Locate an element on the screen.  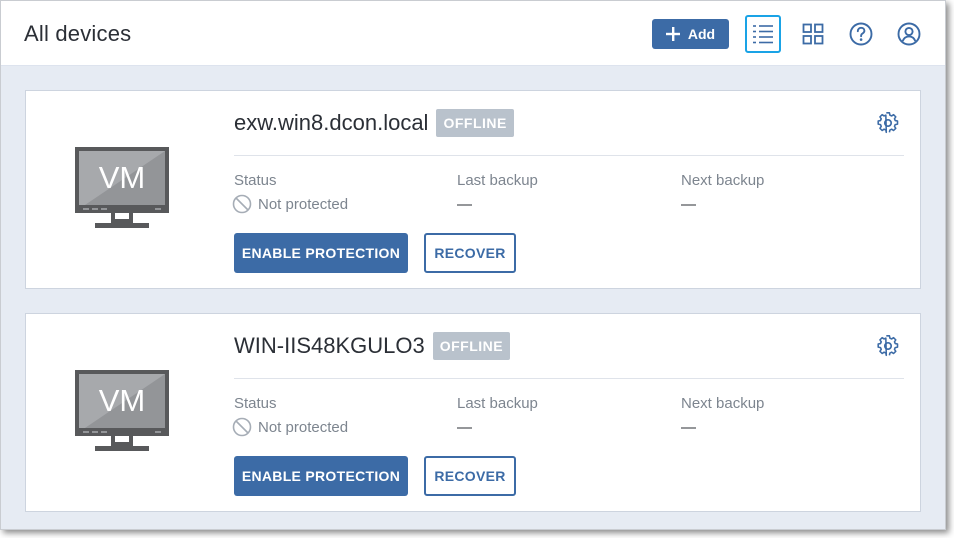
account-button is located at coordinates (909, 34).